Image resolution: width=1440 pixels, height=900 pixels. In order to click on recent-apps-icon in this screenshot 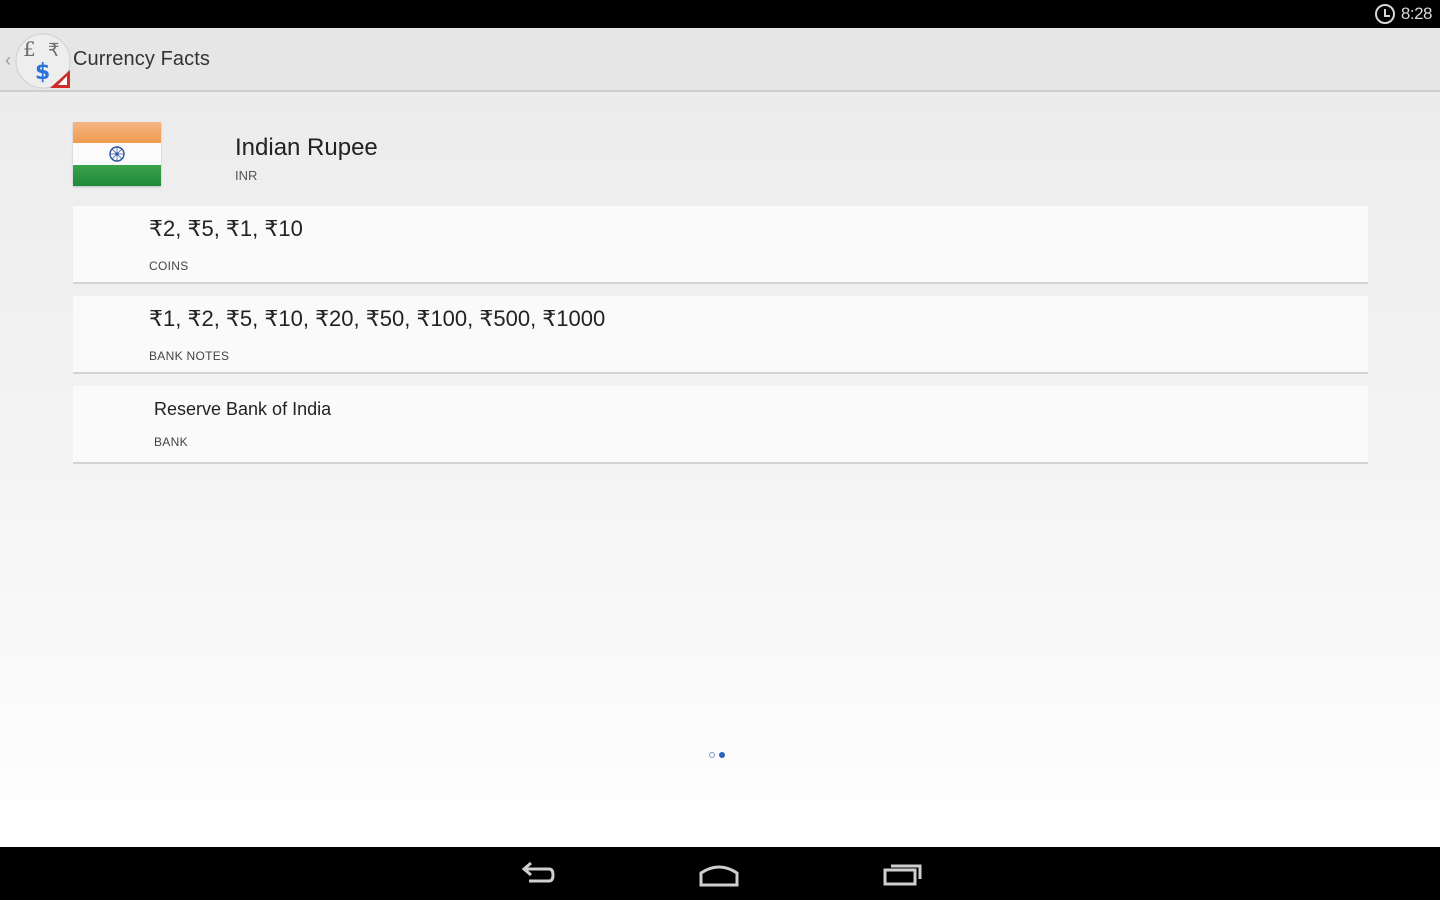, I will do `click(903, 874)`.